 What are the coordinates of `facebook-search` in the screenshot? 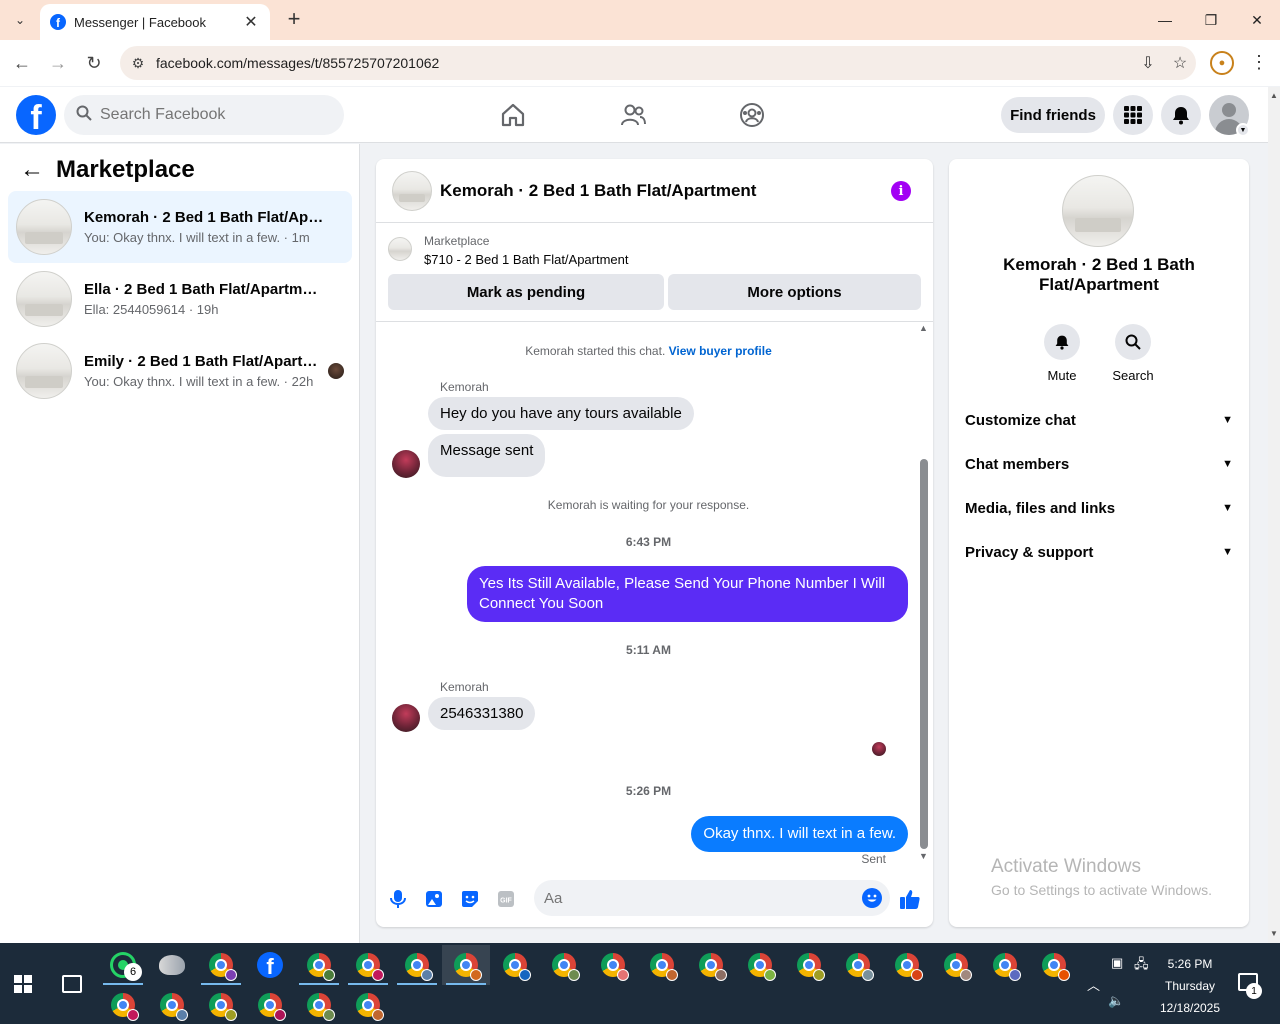 It's located at (204, 115).